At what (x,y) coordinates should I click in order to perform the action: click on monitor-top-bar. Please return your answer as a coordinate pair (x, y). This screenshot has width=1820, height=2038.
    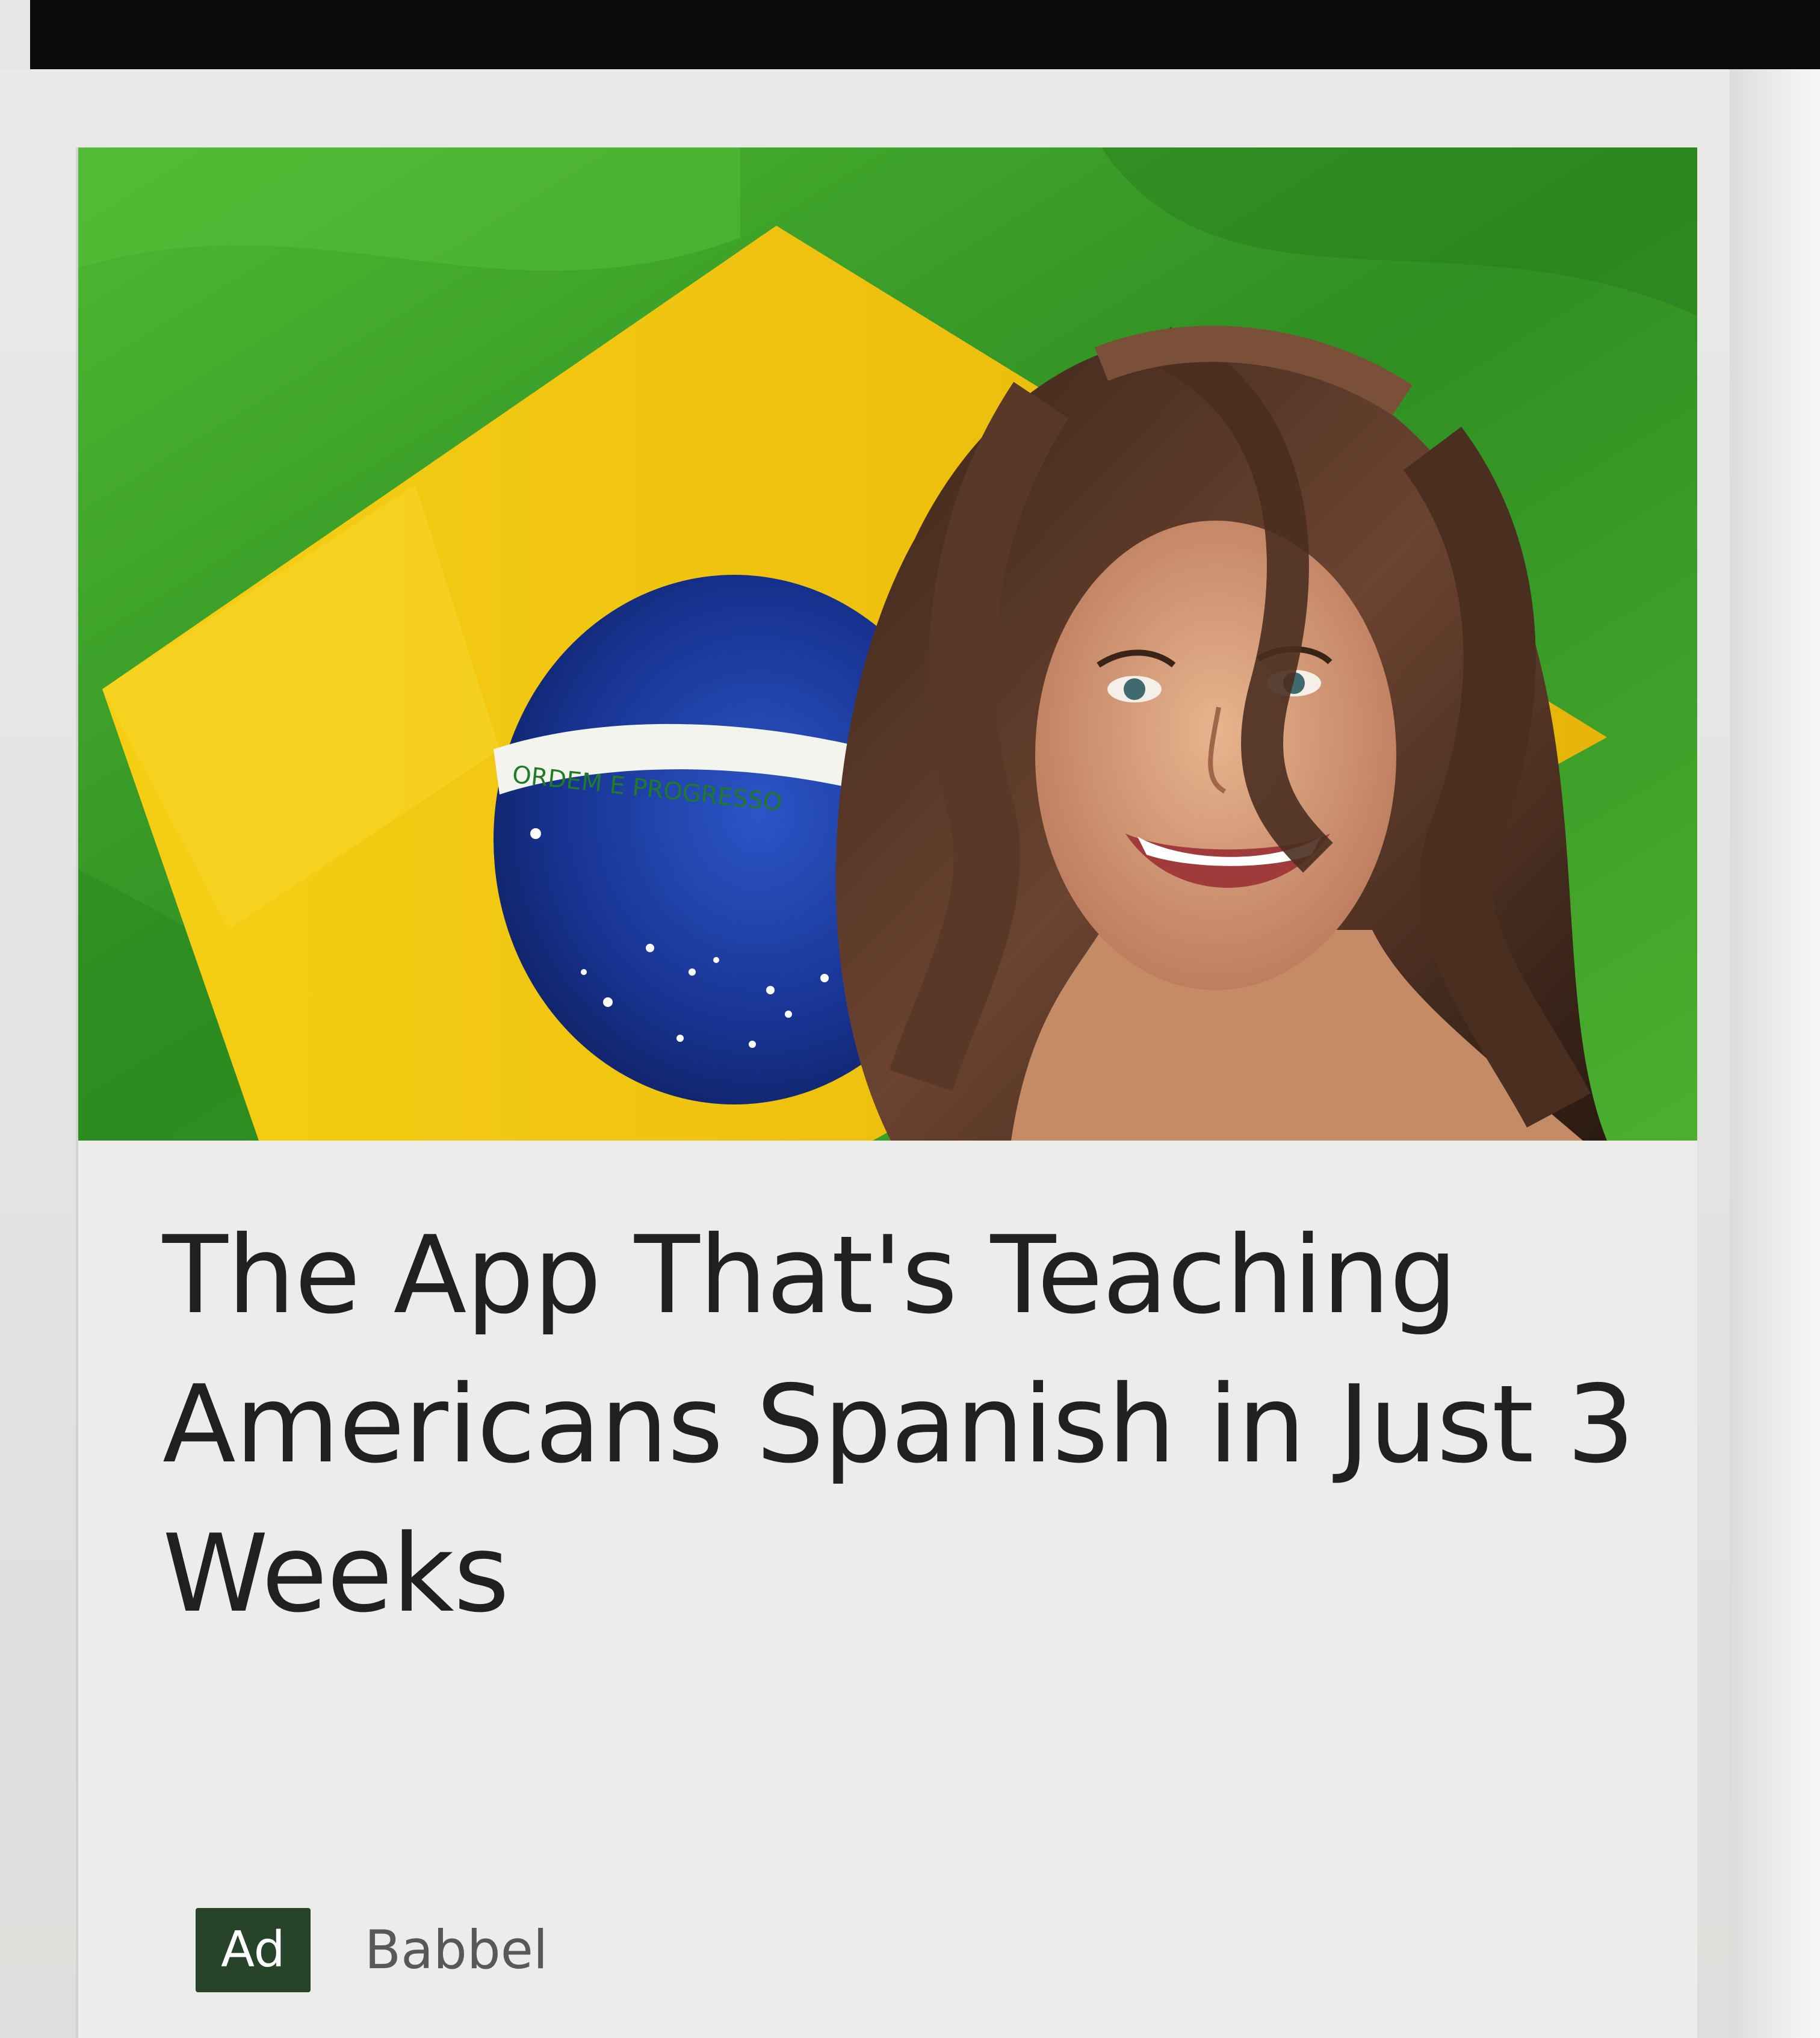
    Looking at the image, I should click on (925, 34).